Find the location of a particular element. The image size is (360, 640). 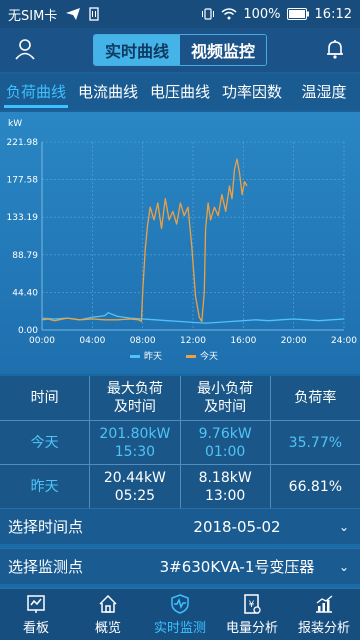

y-tick-label: 44.40 is located at coordinates (25, 293).